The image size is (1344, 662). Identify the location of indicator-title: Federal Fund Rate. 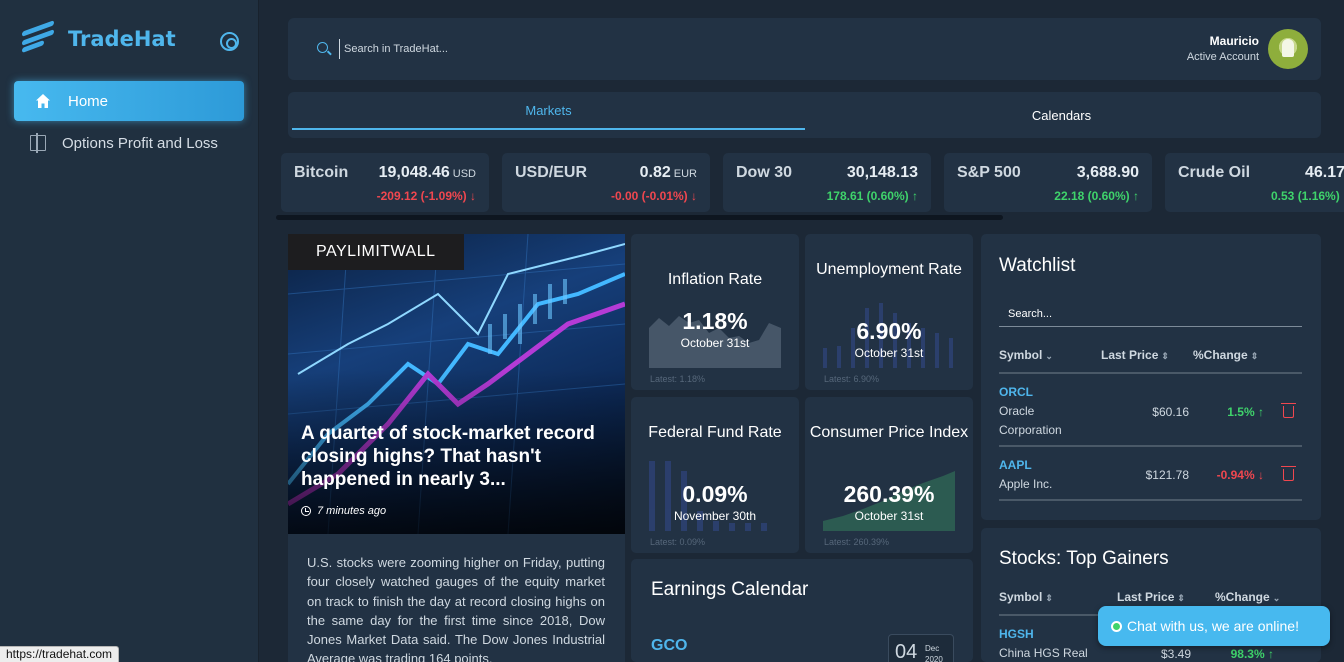
(715, 432).